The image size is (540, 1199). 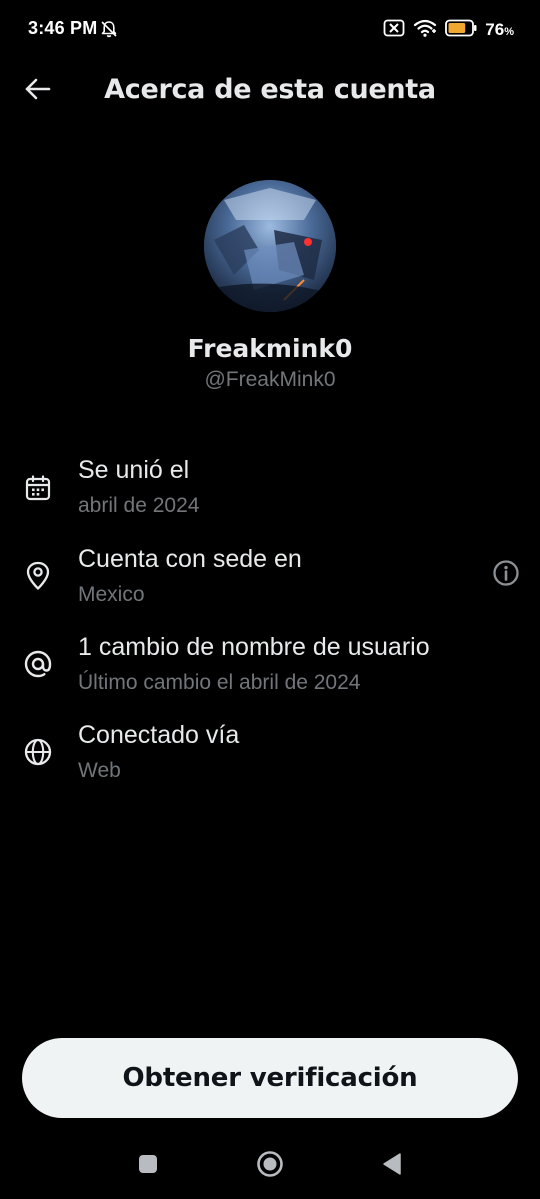 What do you see at coordinates (99, 770) in the screenshot?
I see `info-value-connected: Web` at bounding box center [99, 770].